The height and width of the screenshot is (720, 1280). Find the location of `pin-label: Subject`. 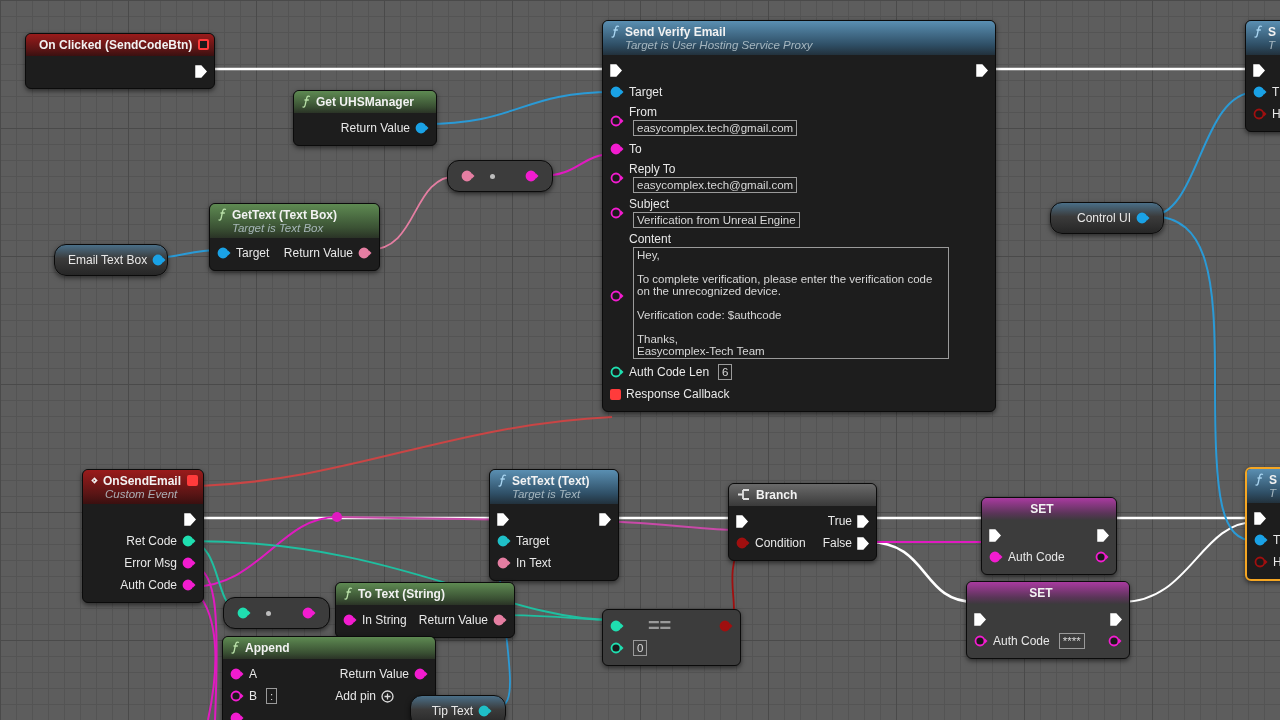

pin-label: Subject is located at coordinates (650, 204).